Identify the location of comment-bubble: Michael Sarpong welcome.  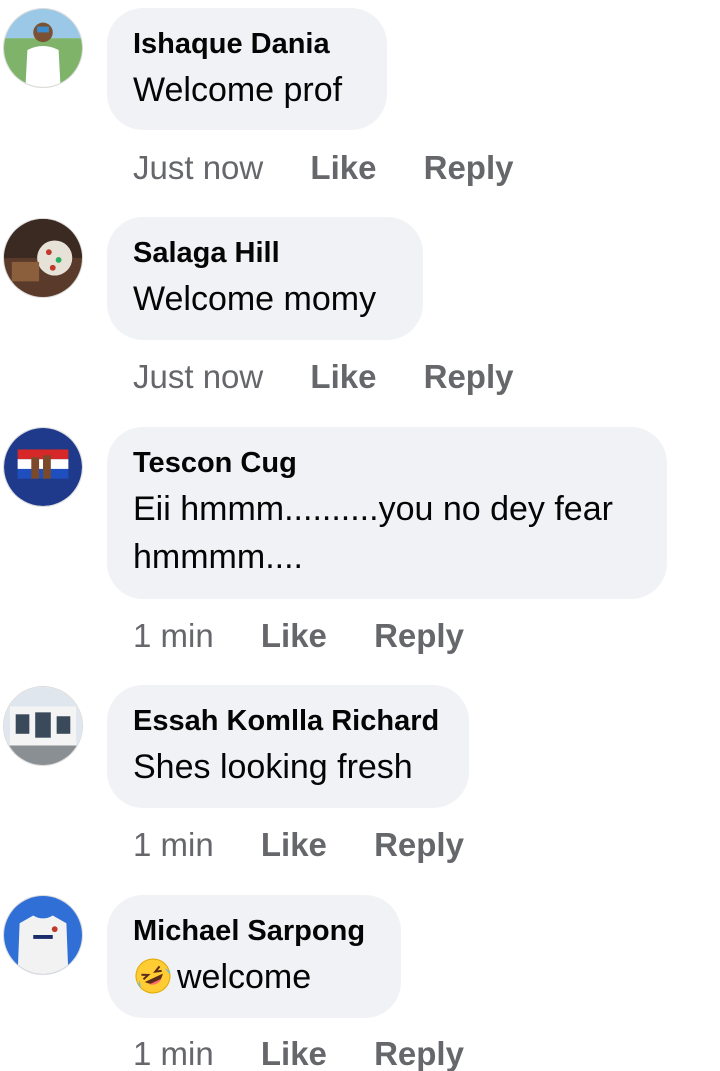
(254, 956).